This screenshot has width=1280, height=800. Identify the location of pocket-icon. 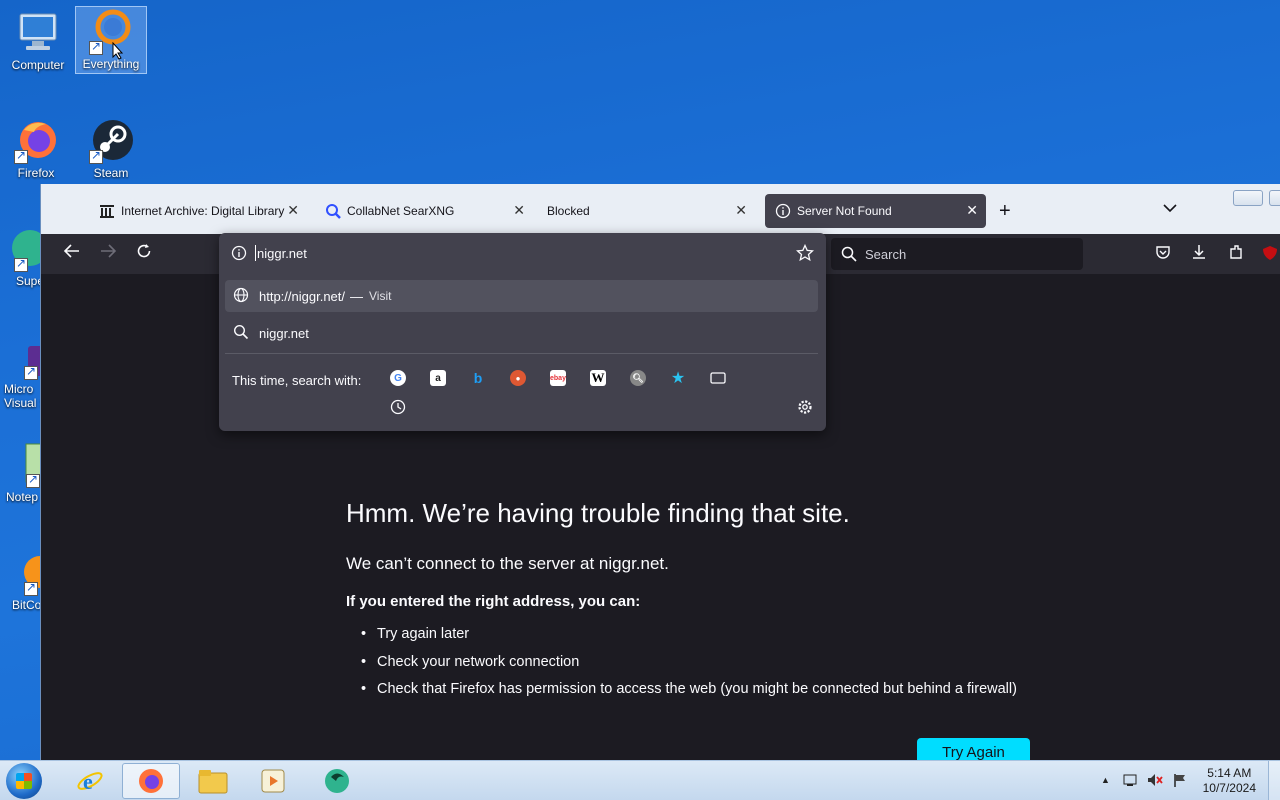
(1163, 254).